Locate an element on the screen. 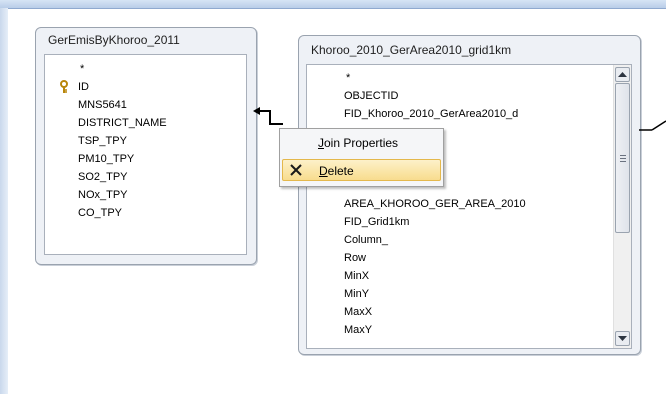 This screenshot has width=666, height=394. field-name: PM10_TPY is located at coordinates (106, 159).